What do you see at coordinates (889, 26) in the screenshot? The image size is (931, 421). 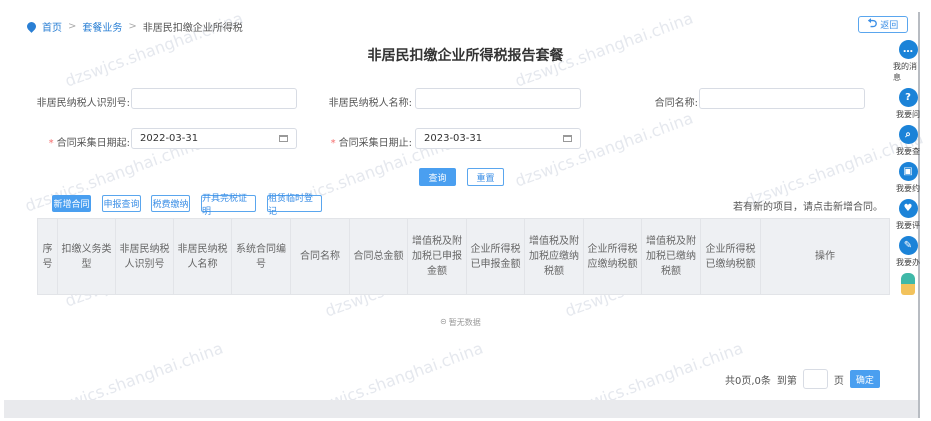 I see `return-label: 返回` at bounding box center [889, 26].